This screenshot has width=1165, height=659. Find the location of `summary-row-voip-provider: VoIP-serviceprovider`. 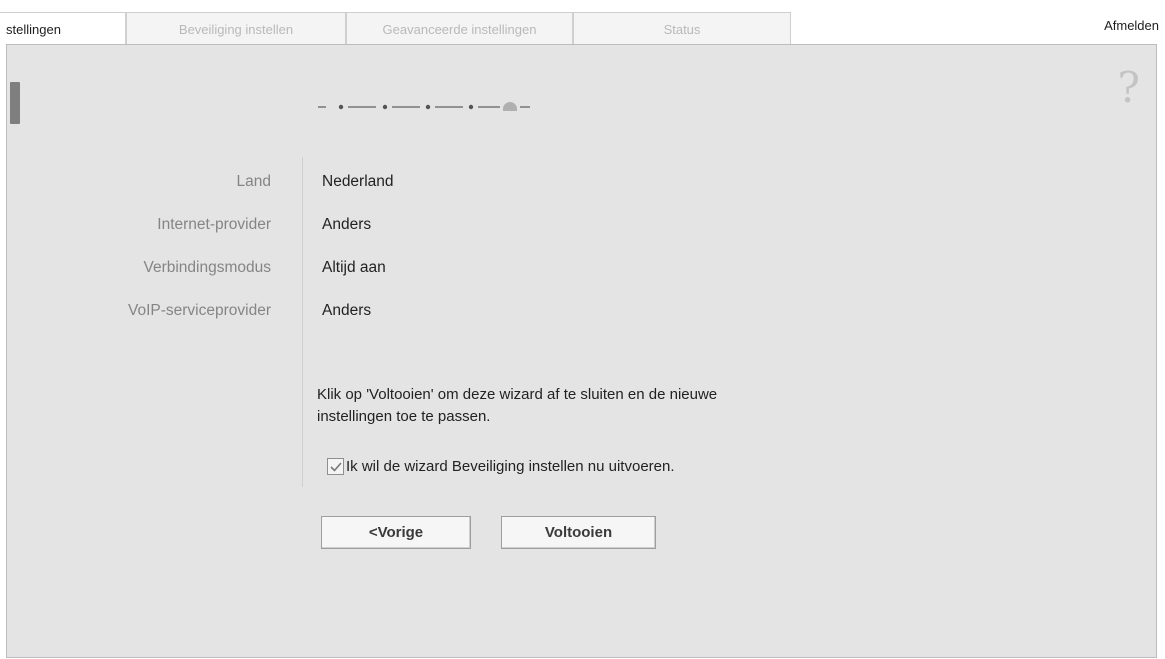

summary-row-voip-provider: VoIP-serviceprovider is located at coordinates (146, 314).